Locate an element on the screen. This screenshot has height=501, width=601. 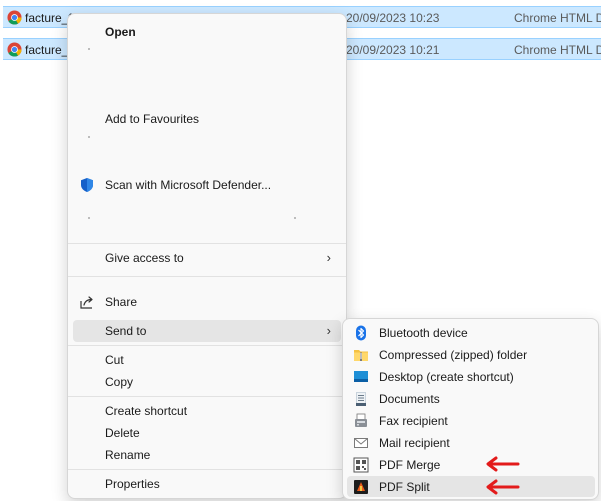
submenu-item-label: Fax recipient is located at coordinates (413, 421).